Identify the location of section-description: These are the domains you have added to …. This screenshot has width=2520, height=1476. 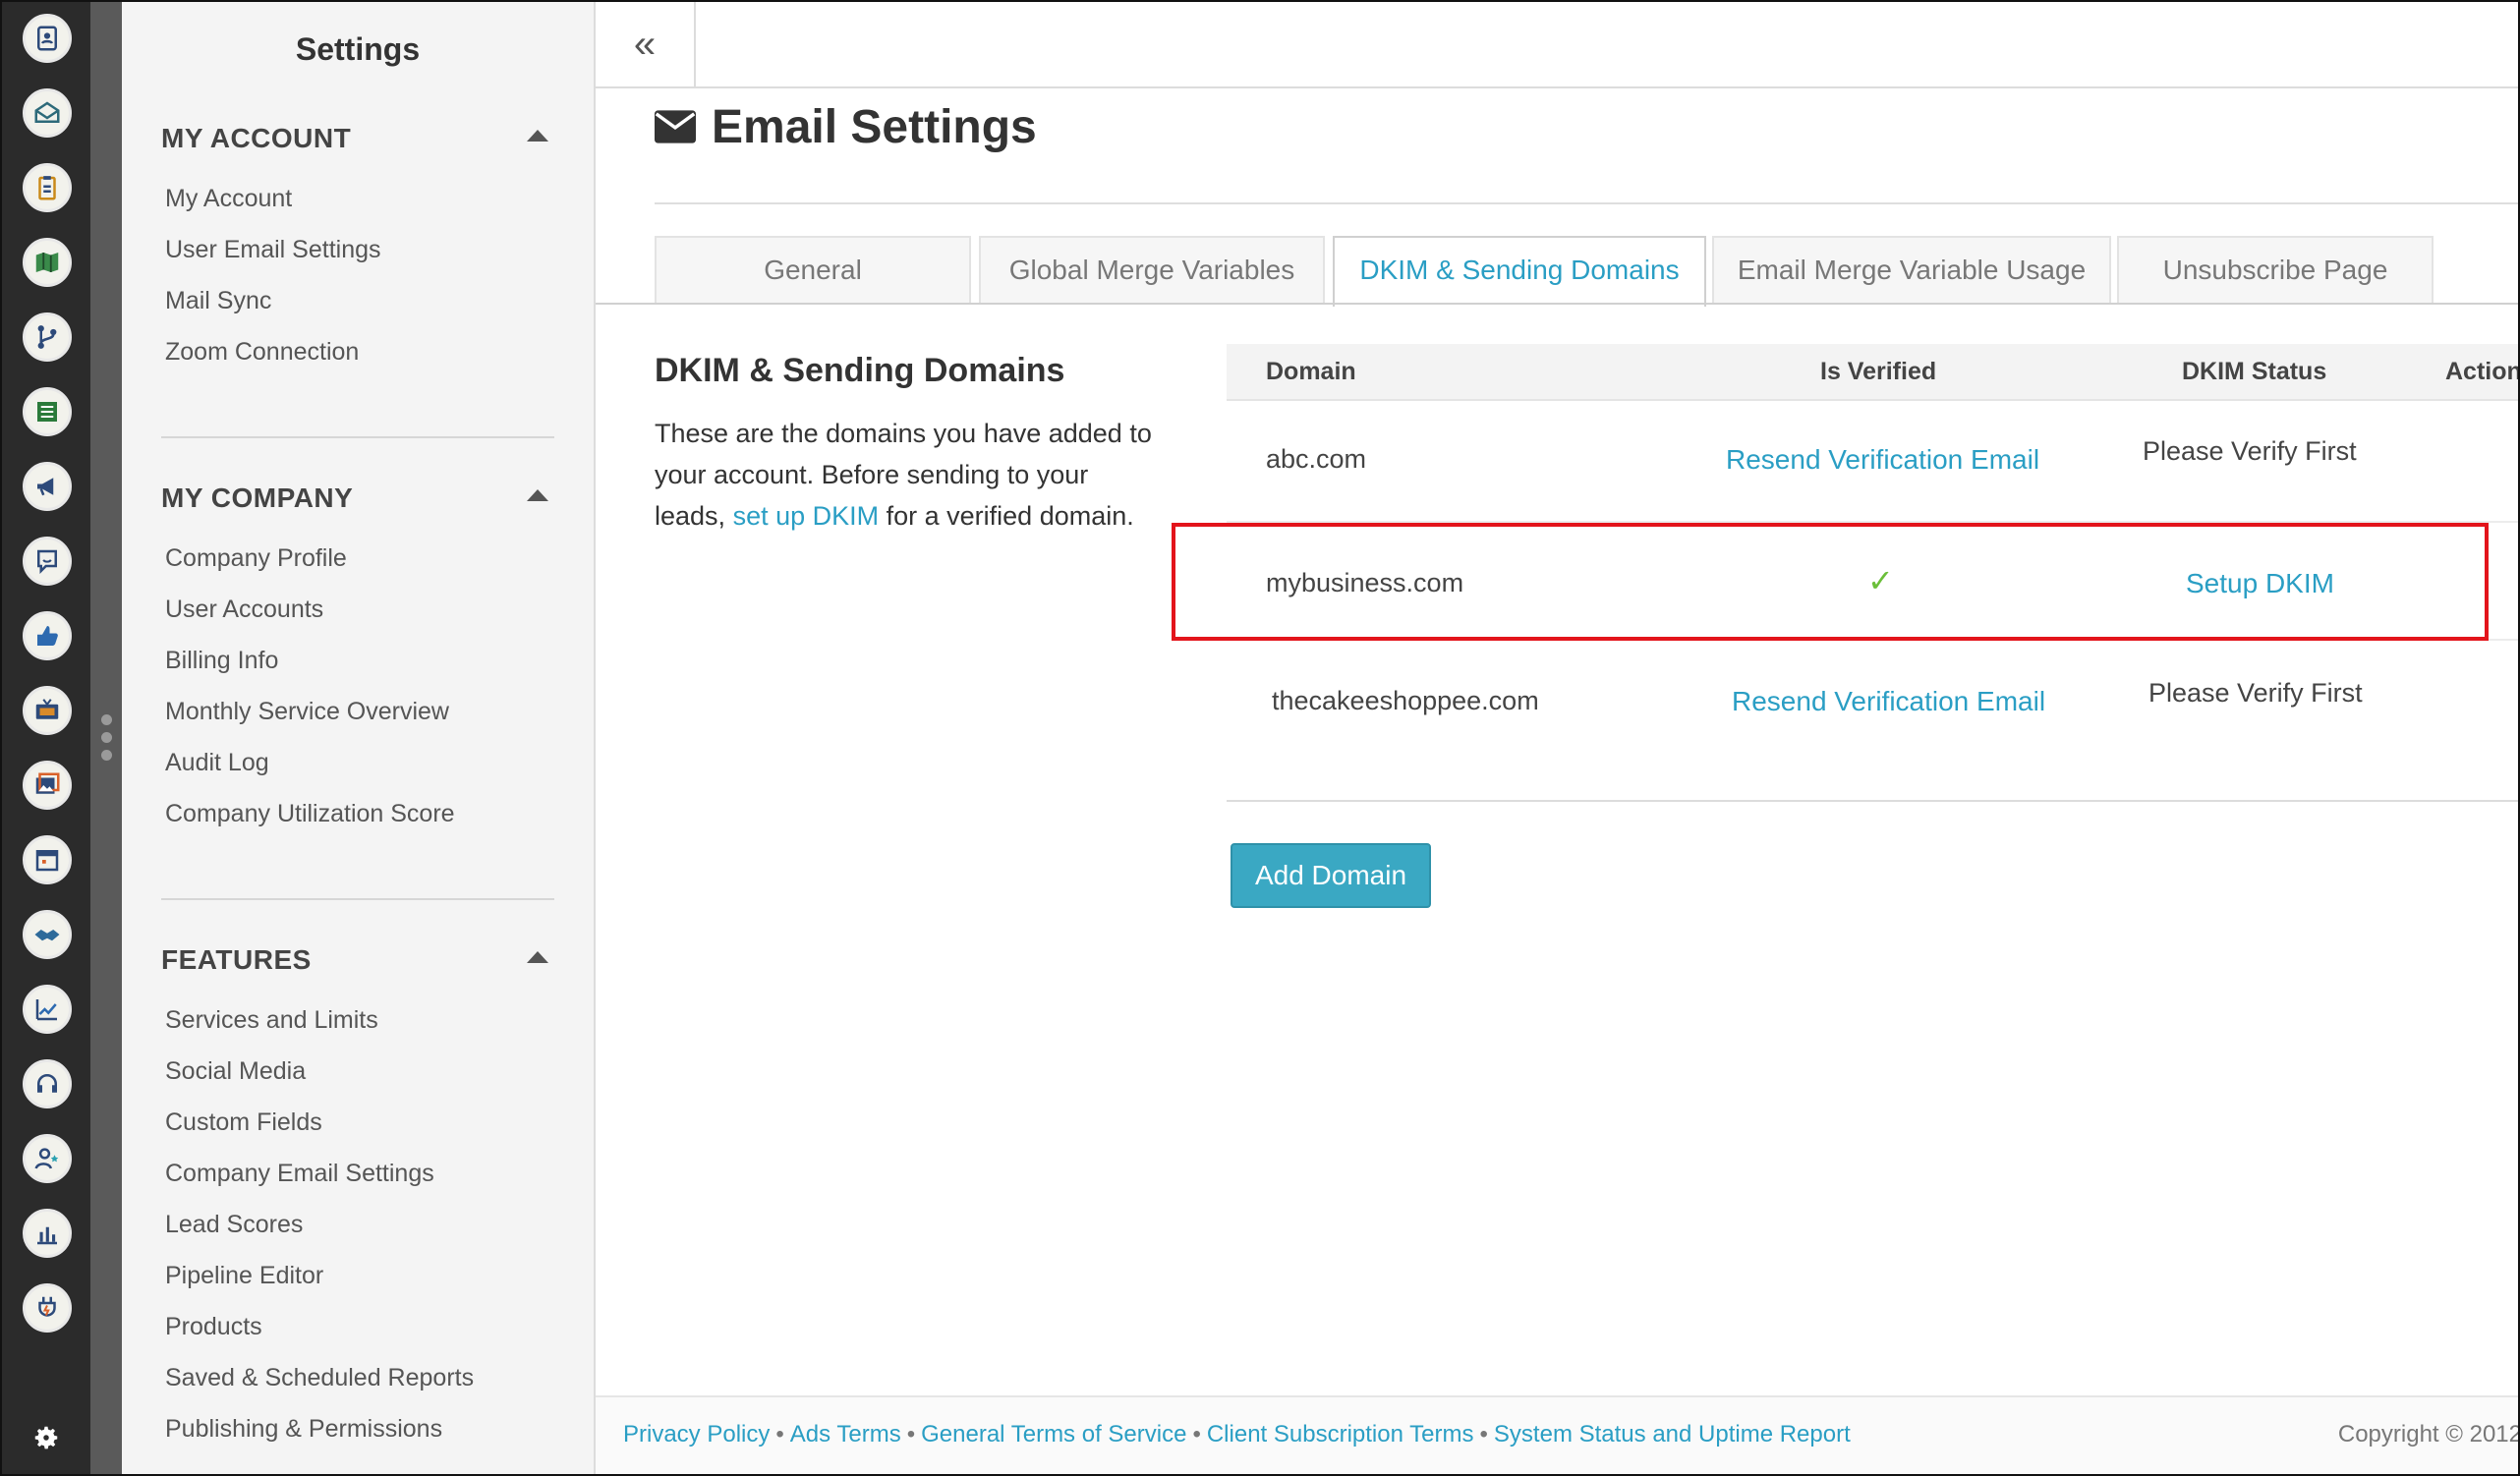
(910, 475).